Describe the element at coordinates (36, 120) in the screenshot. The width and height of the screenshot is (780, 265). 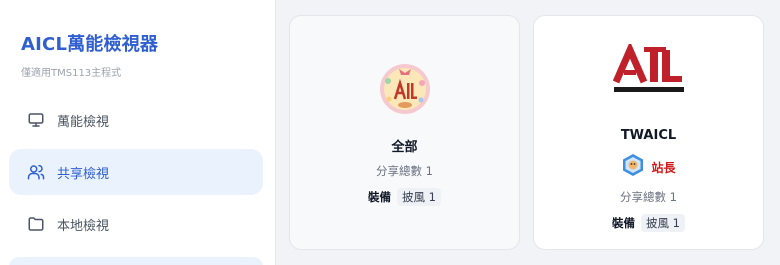
I see `monitor-icon` at that location.